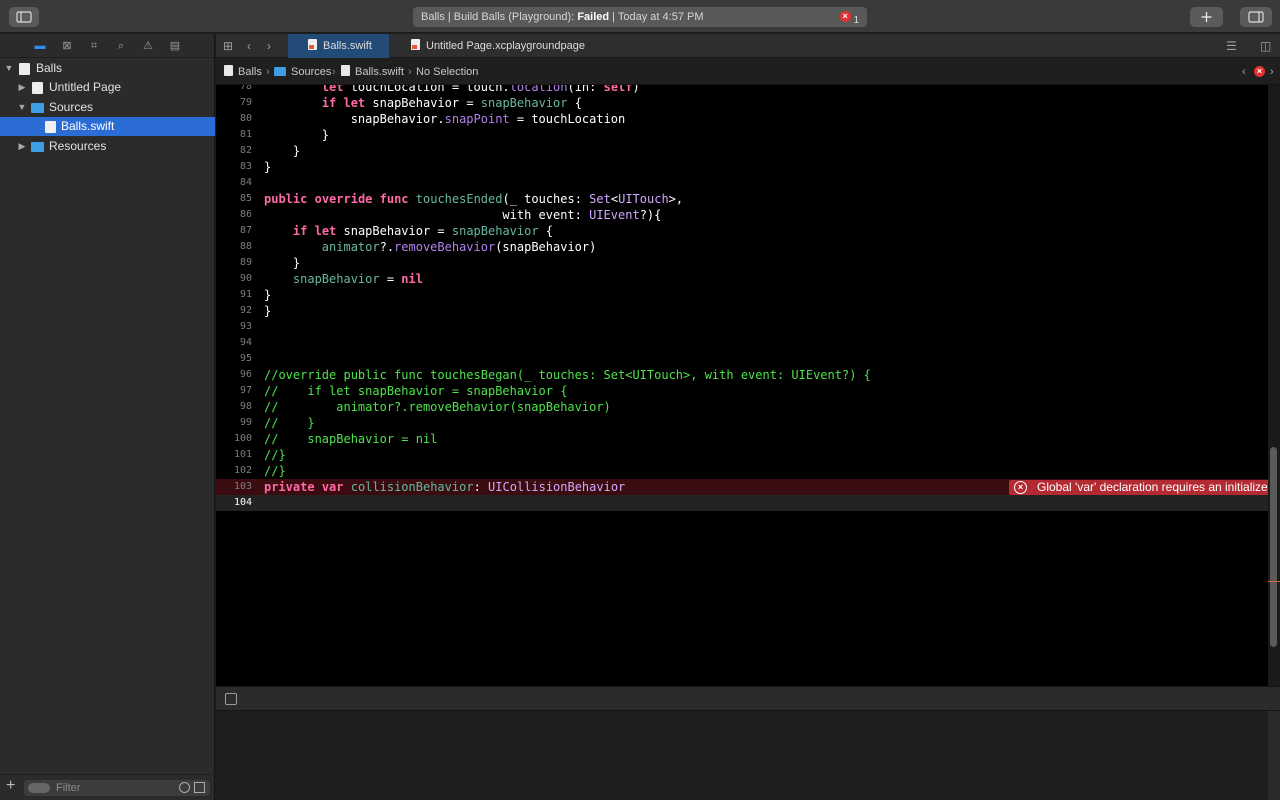 Image resolution: width=1280 pixels, height=800 pixels. Describe the element at coordinates (234, 90) in the screenshot. I see `line-number: 78` at that location.